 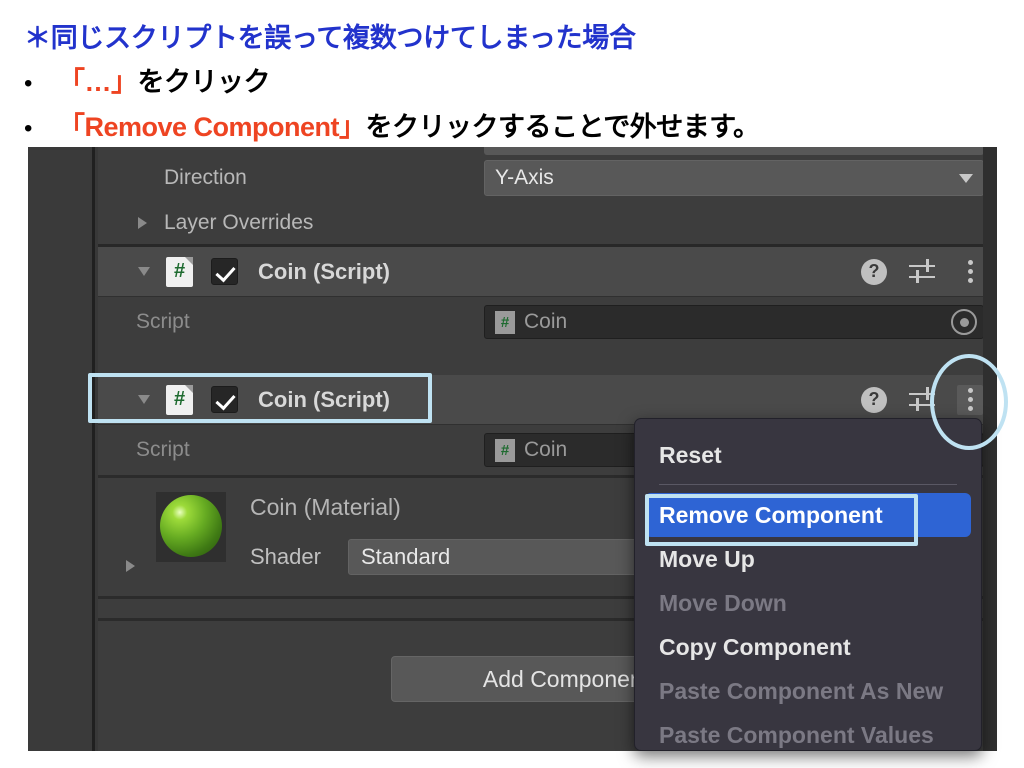 I want to click on script-object-field: # Coin, so click(x=734, y=322).